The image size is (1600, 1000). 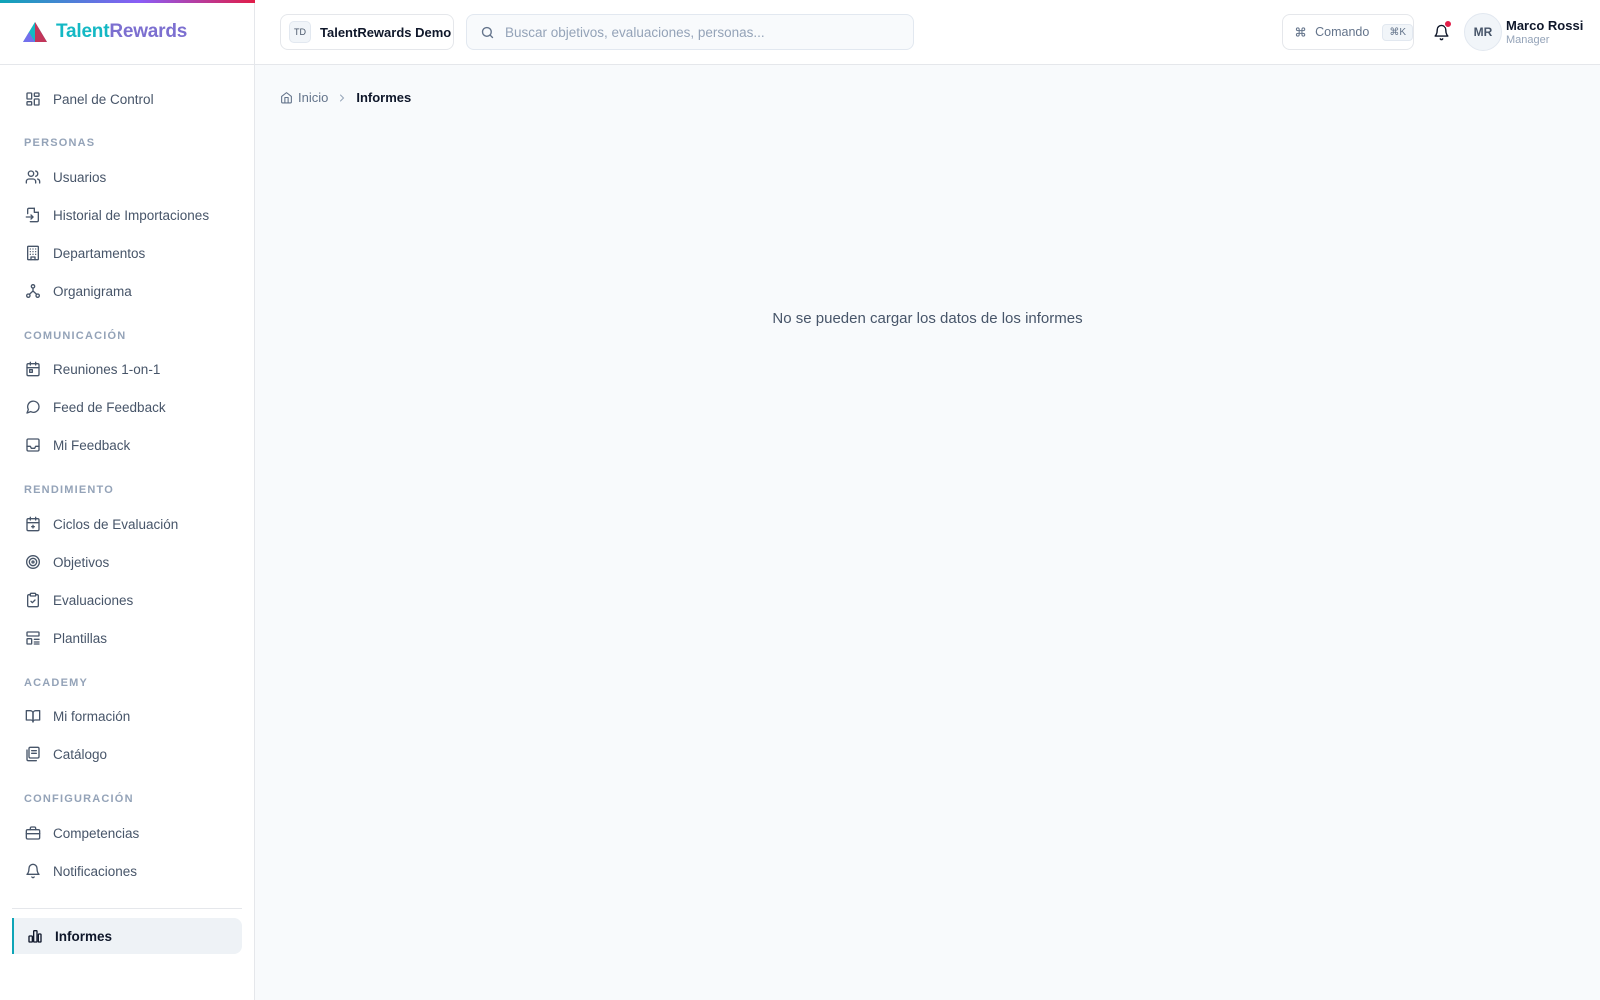 I want to click on org-badge: TD, so click(x=300, y=32).